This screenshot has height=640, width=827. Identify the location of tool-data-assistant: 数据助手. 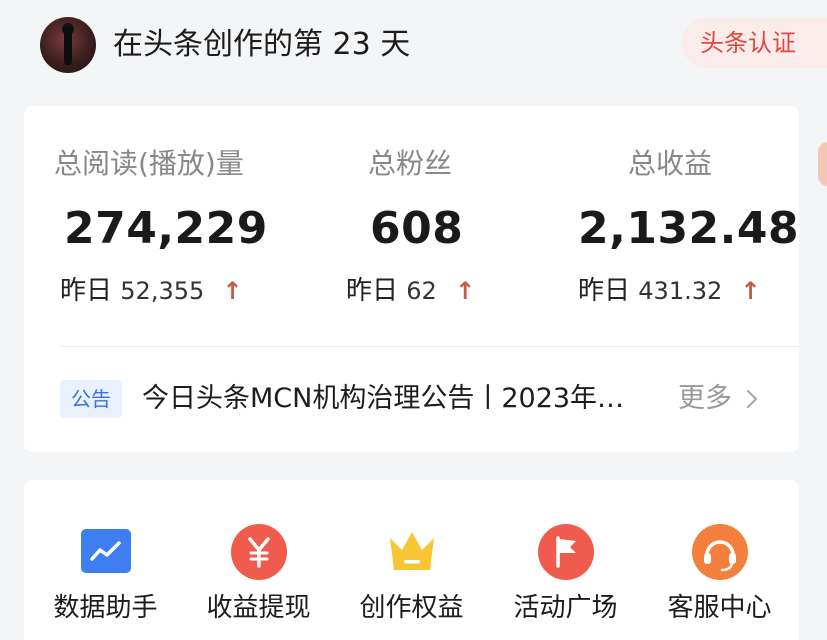
(105, 553).